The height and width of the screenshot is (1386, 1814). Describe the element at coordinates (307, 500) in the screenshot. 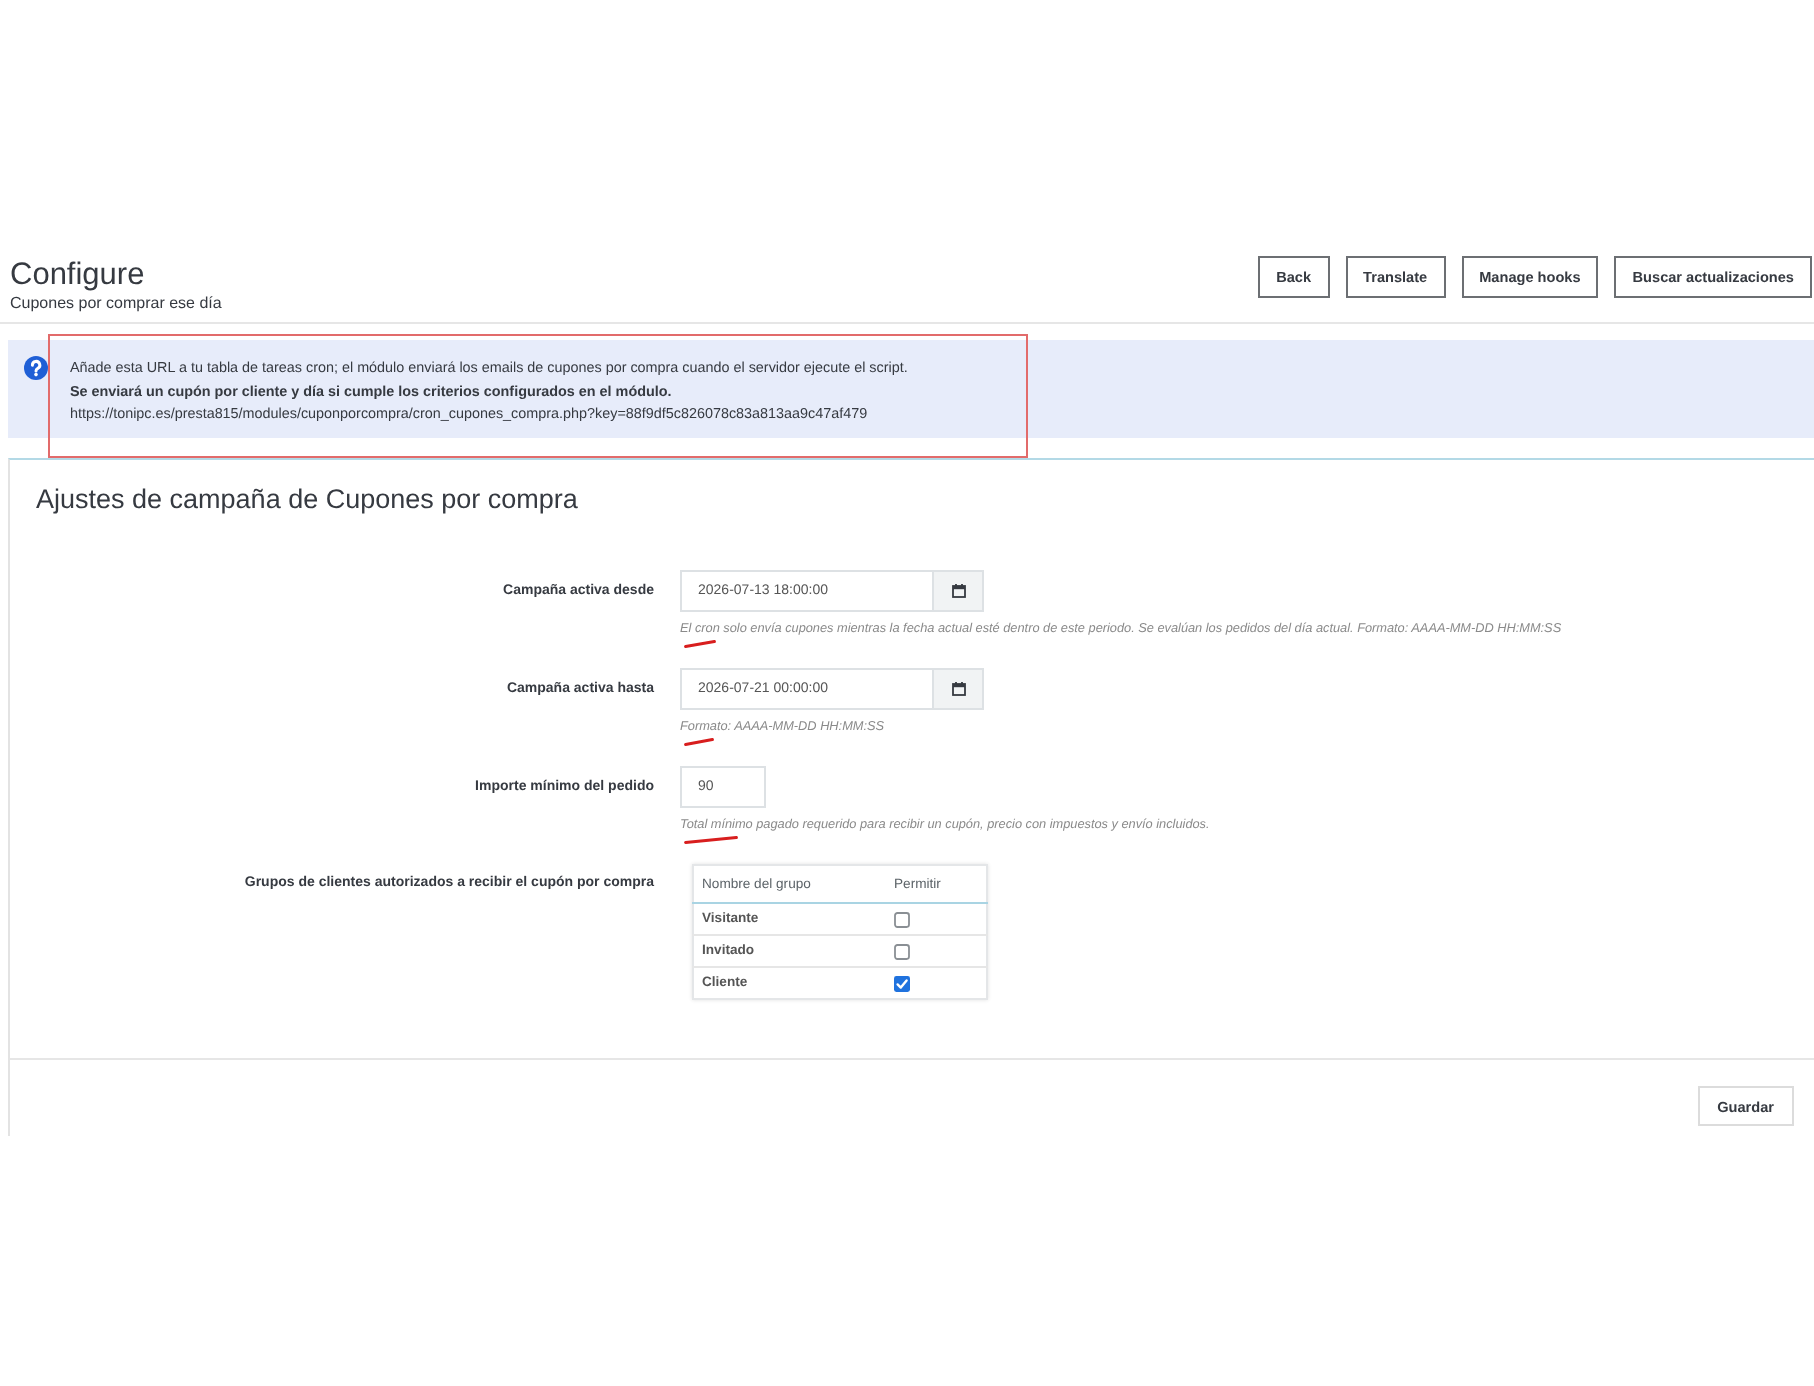

I see `panel-title: Ajustes de campaña de Cupones por compra` at that location.